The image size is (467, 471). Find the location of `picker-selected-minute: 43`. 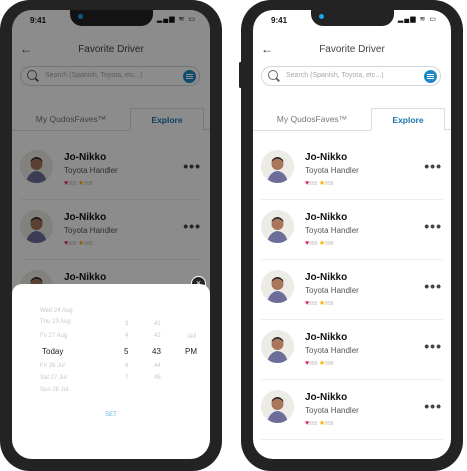

picker-selected-minute: 43 is located at coordinates (156, 351).